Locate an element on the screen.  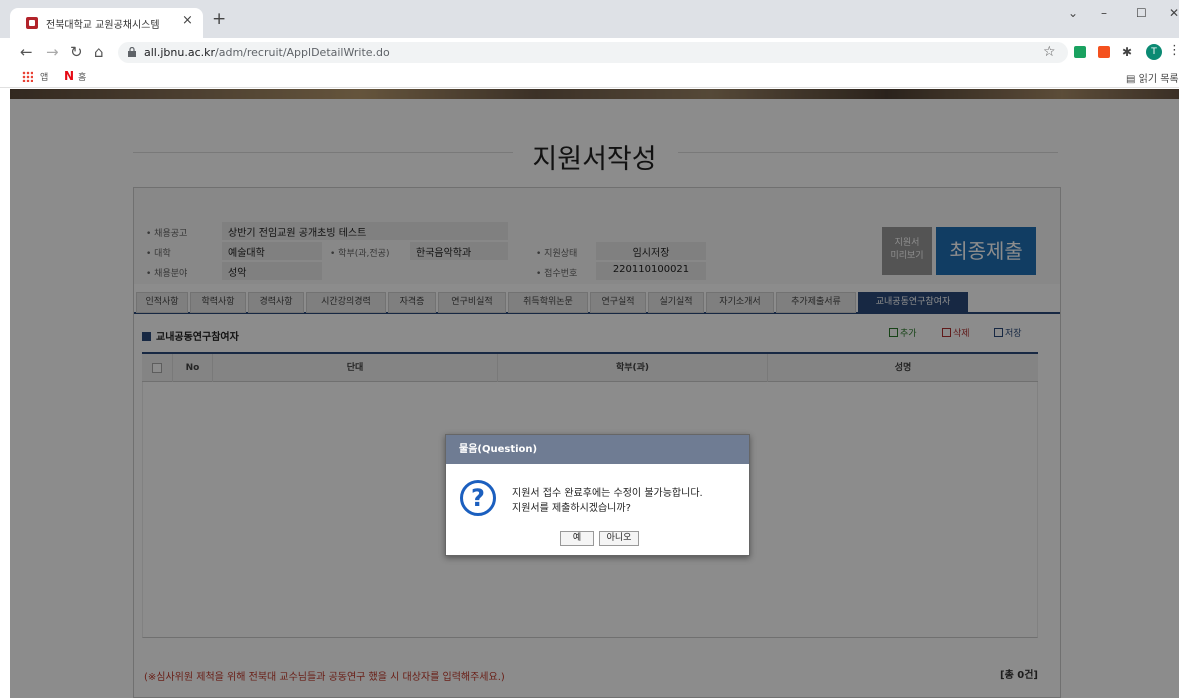
dialog-message-line-1: 지원서 접수 완료후에는 수정이 불가능합니다. is located at coordinates (607, 493).